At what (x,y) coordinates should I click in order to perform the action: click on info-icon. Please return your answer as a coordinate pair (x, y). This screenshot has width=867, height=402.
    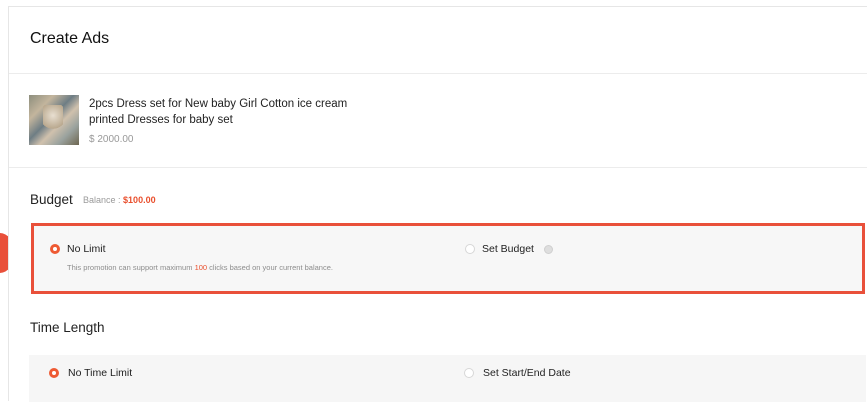
    Looking at the image, I should click on (548, 249).